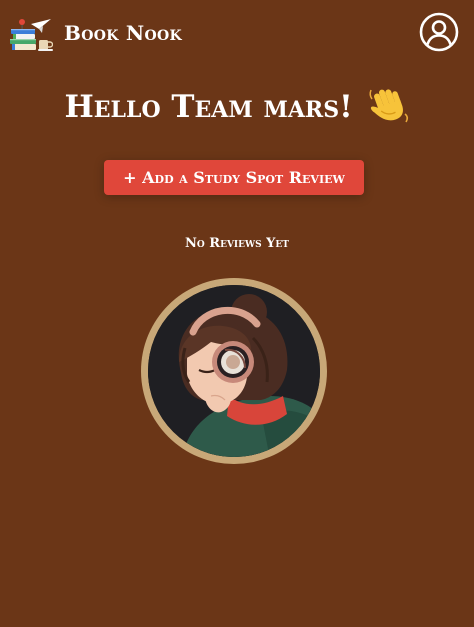 The image size is (474, 627). I want to click on book-stack-icon, so click(31, 35).